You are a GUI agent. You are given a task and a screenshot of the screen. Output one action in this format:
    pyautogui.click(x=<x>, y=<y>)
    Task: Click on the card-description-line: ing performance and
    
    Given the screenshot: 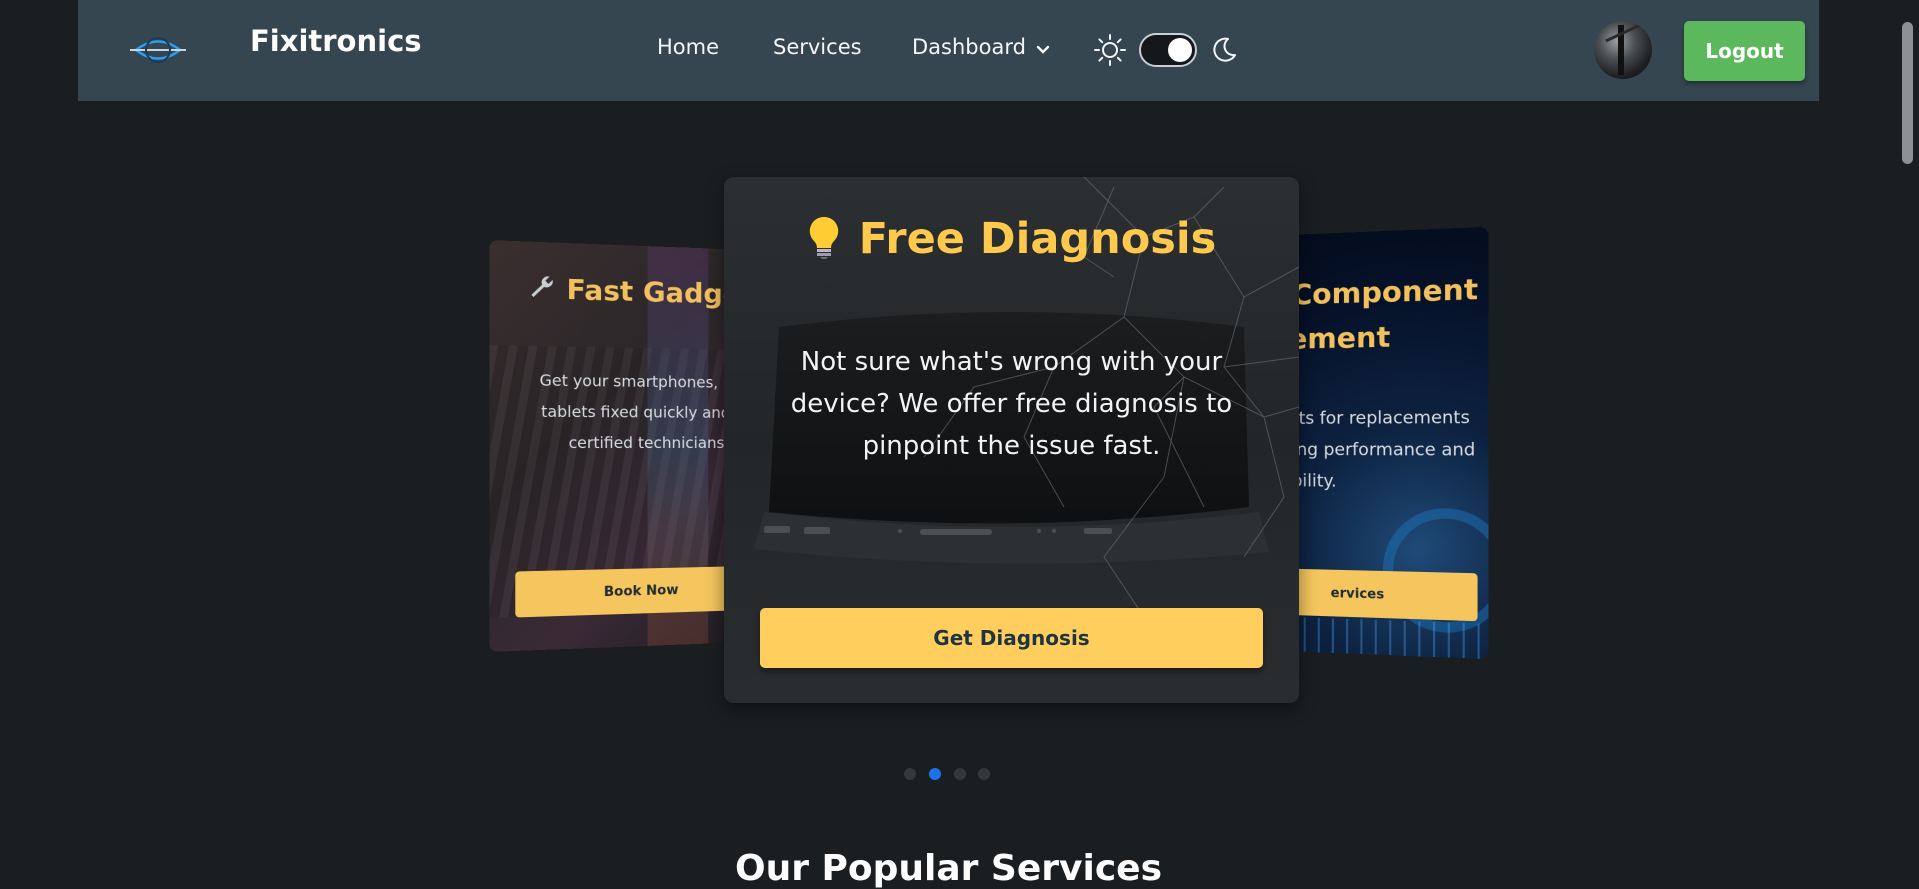 What is the action you would take?
    pyautogui.click(x=1383, y=450)
    